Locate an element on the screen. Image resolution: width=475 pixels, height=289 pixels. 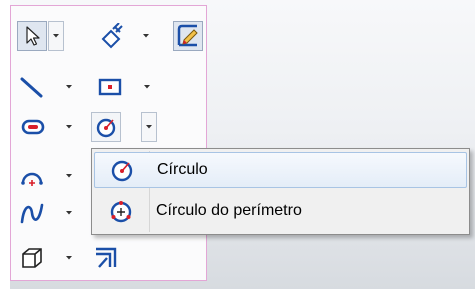
select-tool-dropdown is located at coordinates (56, 36).